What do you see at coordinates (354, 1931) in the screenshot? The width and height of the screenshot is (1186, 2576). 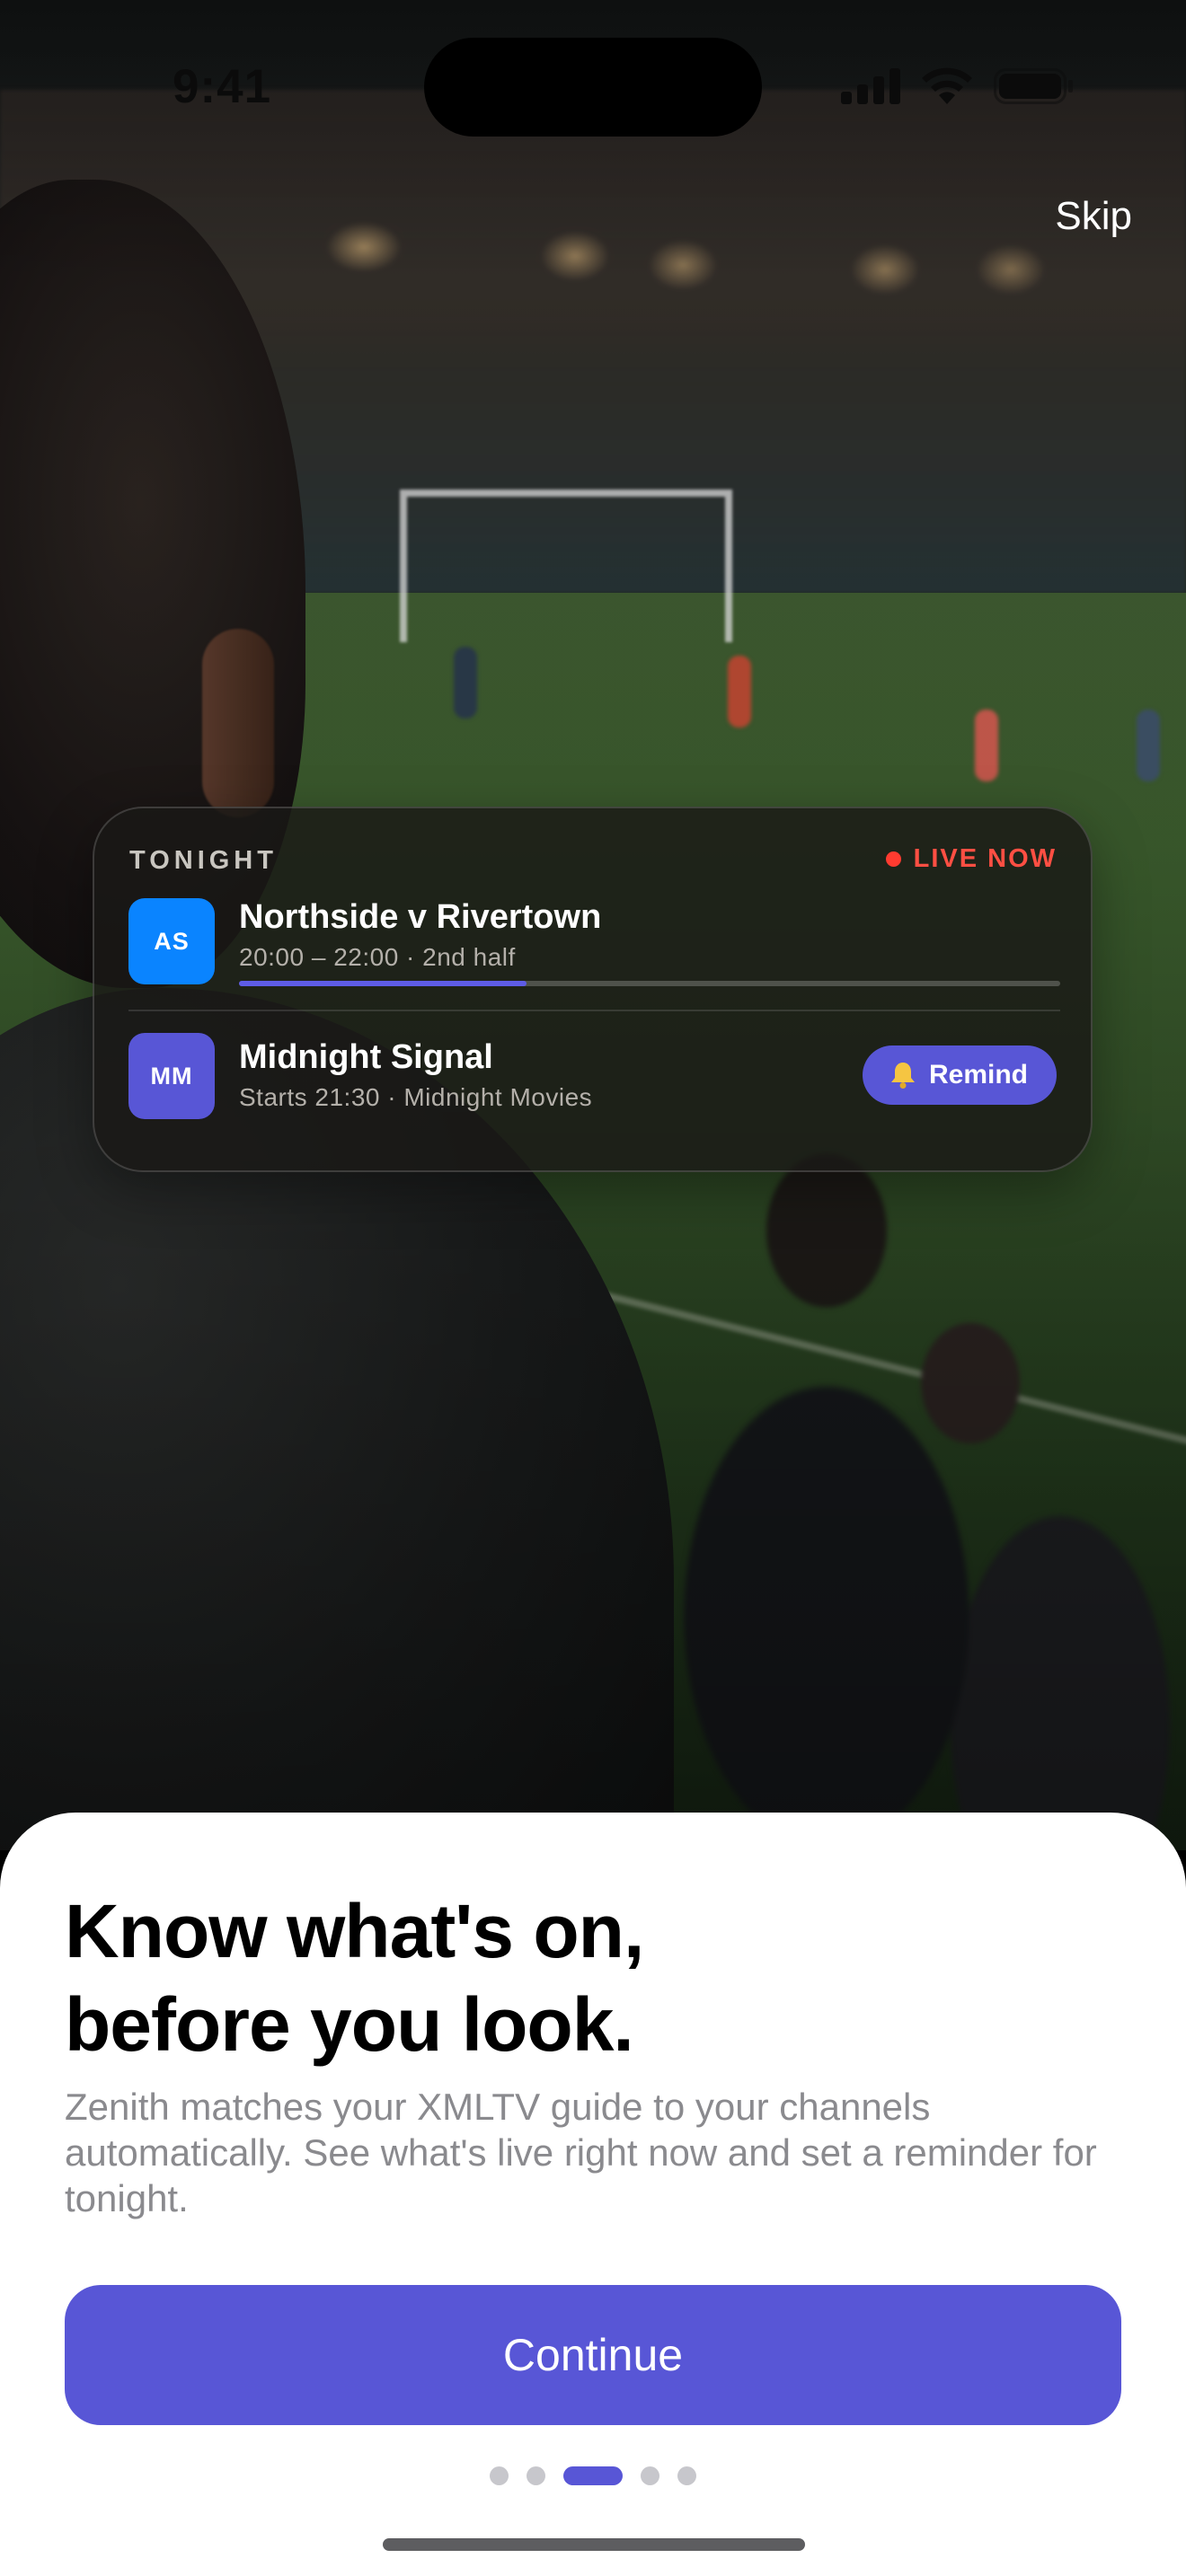 I see `headline-line-1: Know what's on,` at bounding box center [354, 1931].